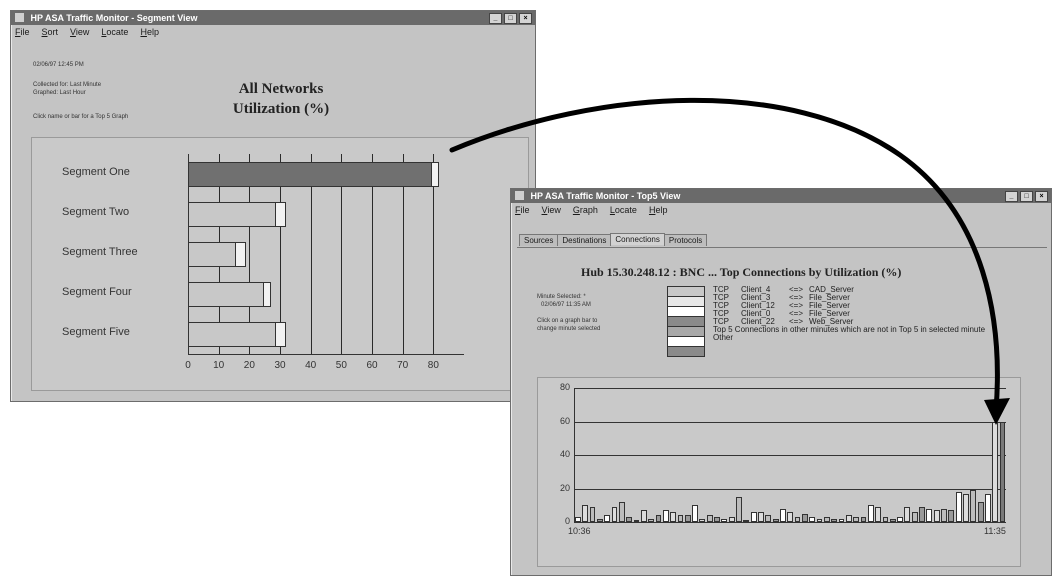  Describe the element at coordinates (188, 365) in the screenshot. I see `x-tick-label: 0` at that location.